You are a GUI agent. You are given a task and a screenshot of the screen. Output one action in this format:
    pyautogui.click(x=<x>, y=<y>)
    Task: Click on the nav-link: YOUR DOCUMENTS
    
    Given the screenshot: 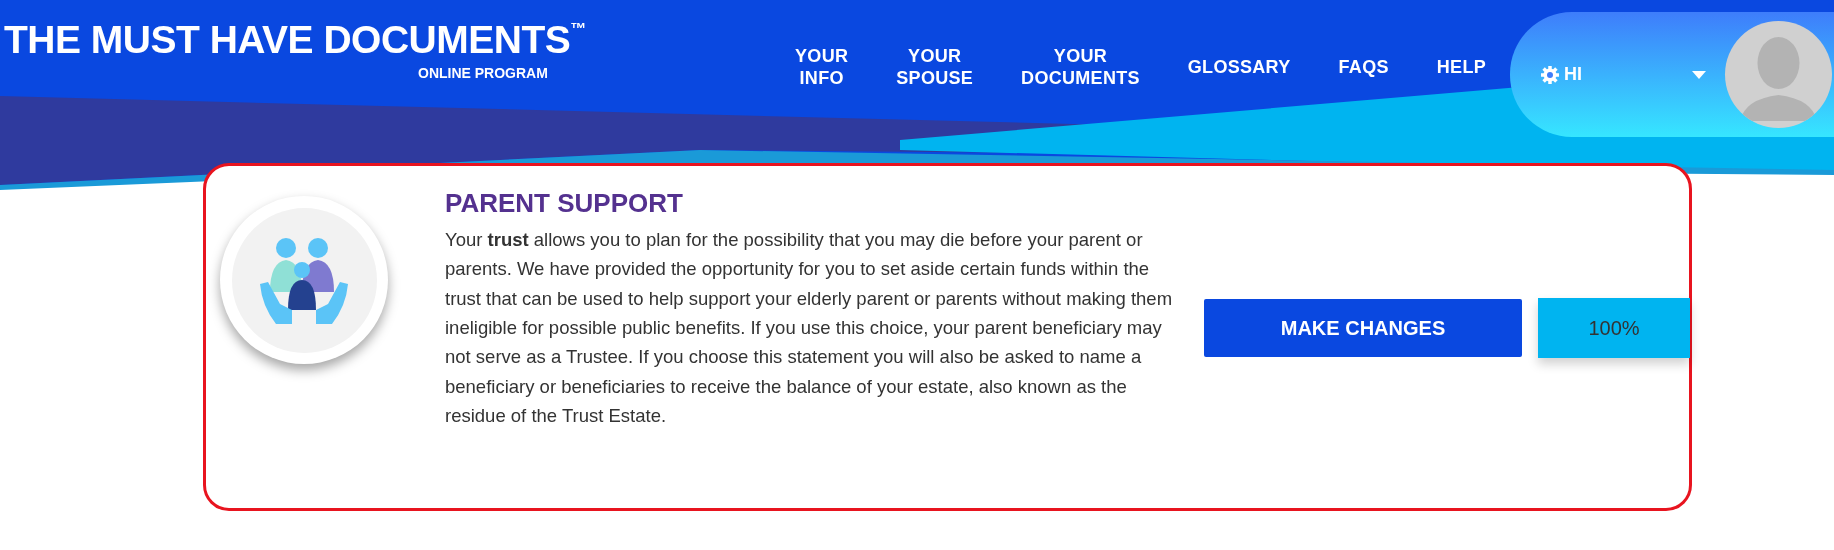 What is the action you would take?
    pyautogui.click(x=1080, y=68)
    